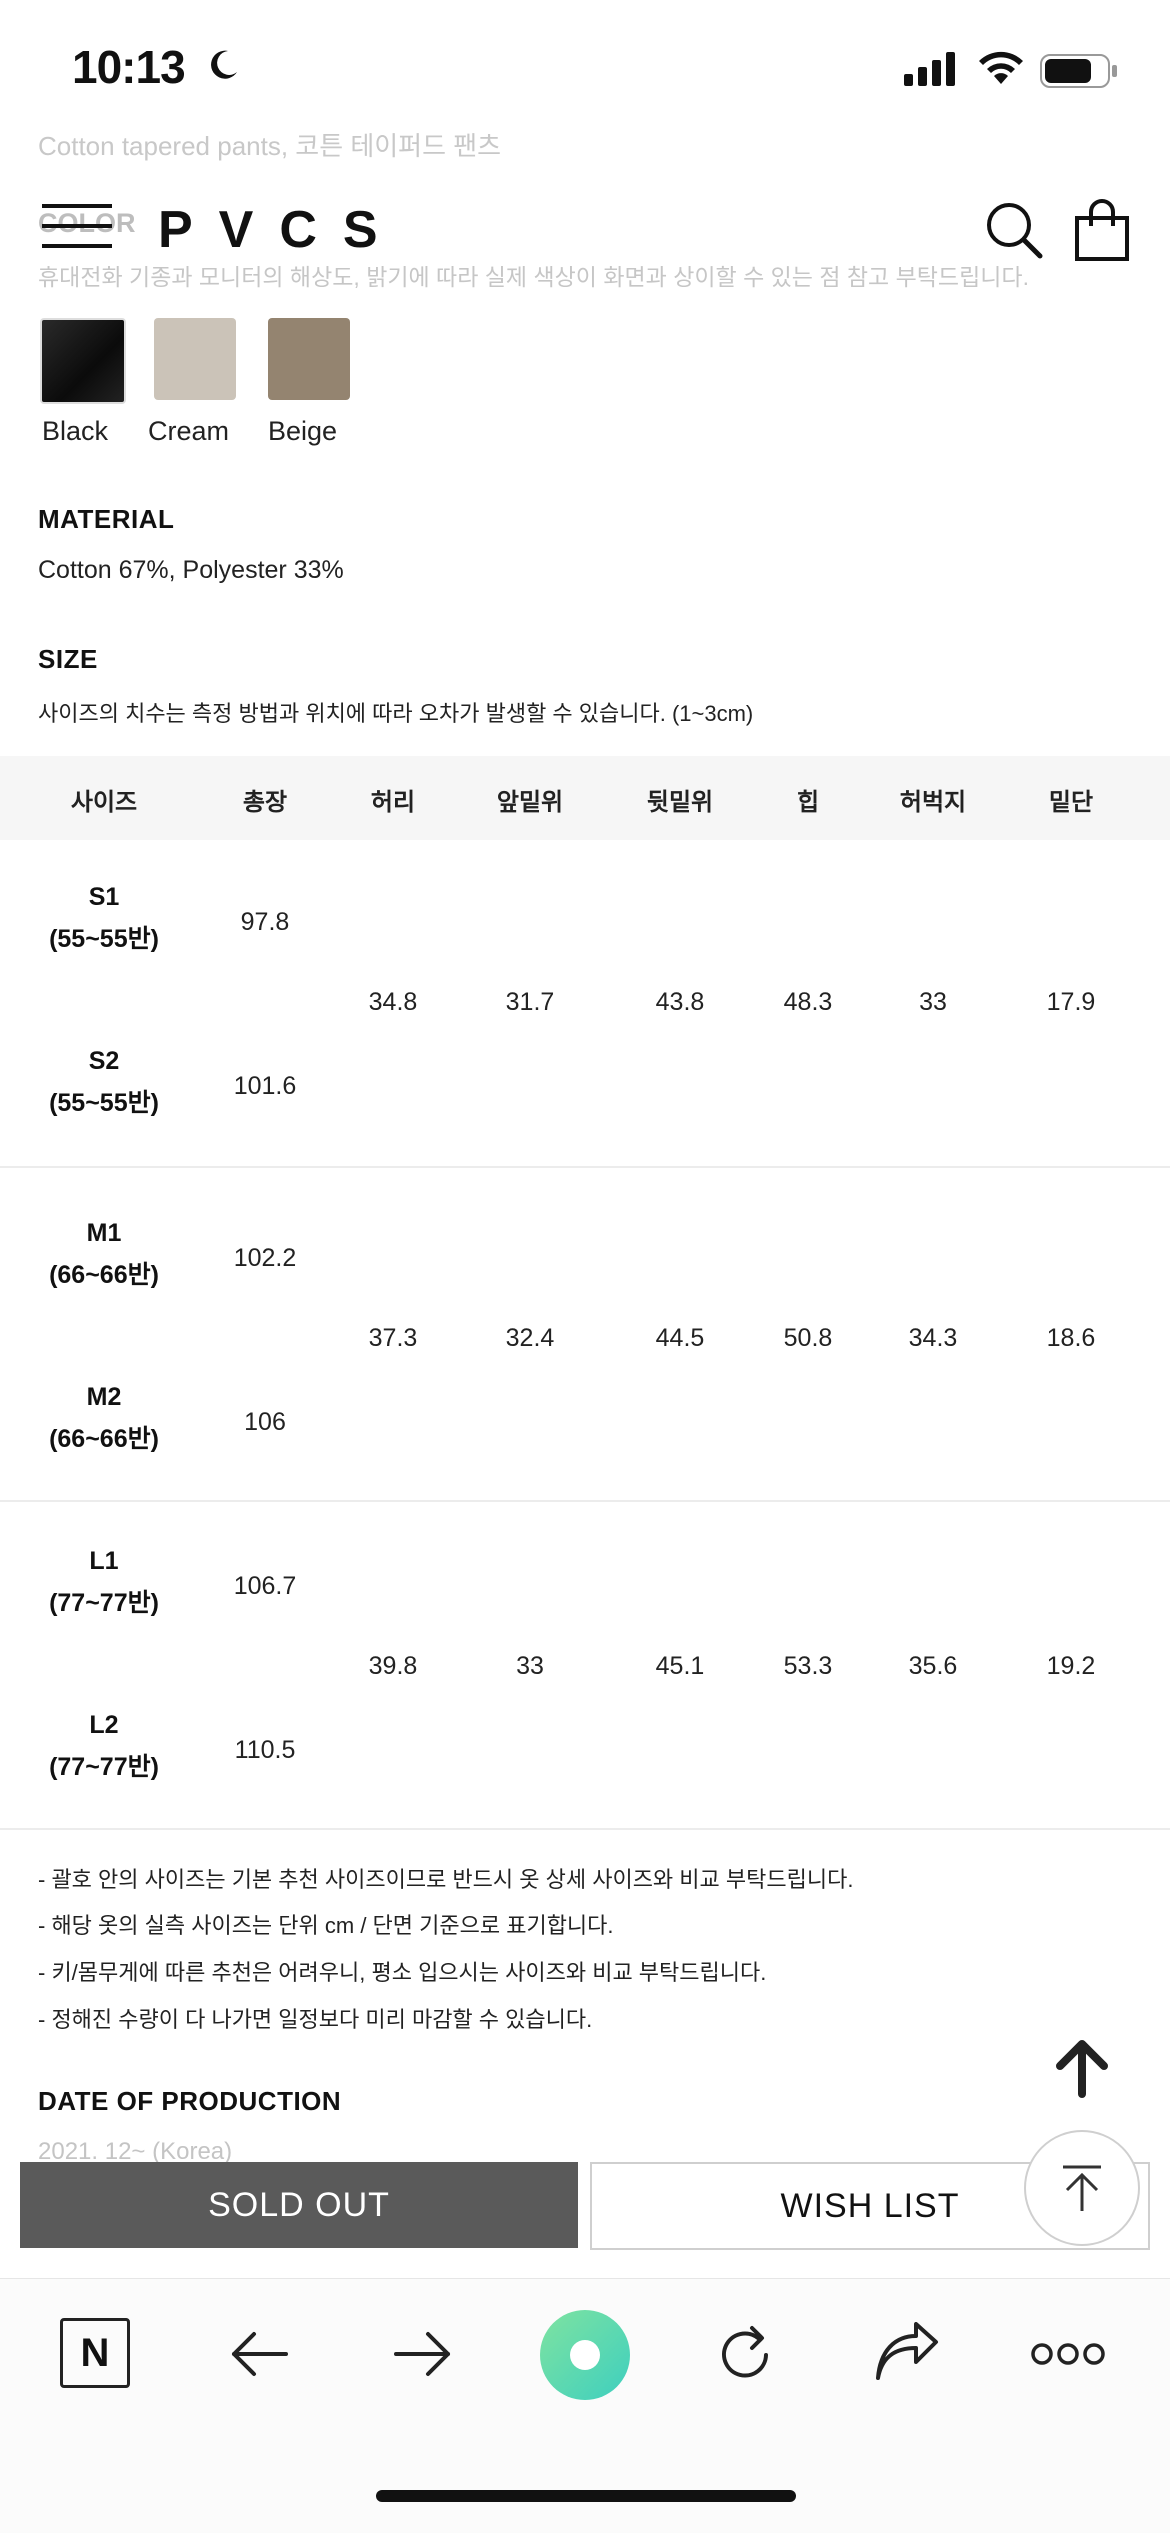  What do you see at coordinates (393, 1666) in the screenshot?
I see `waist-cell: 39.8` at bounding box center [393, 1666].